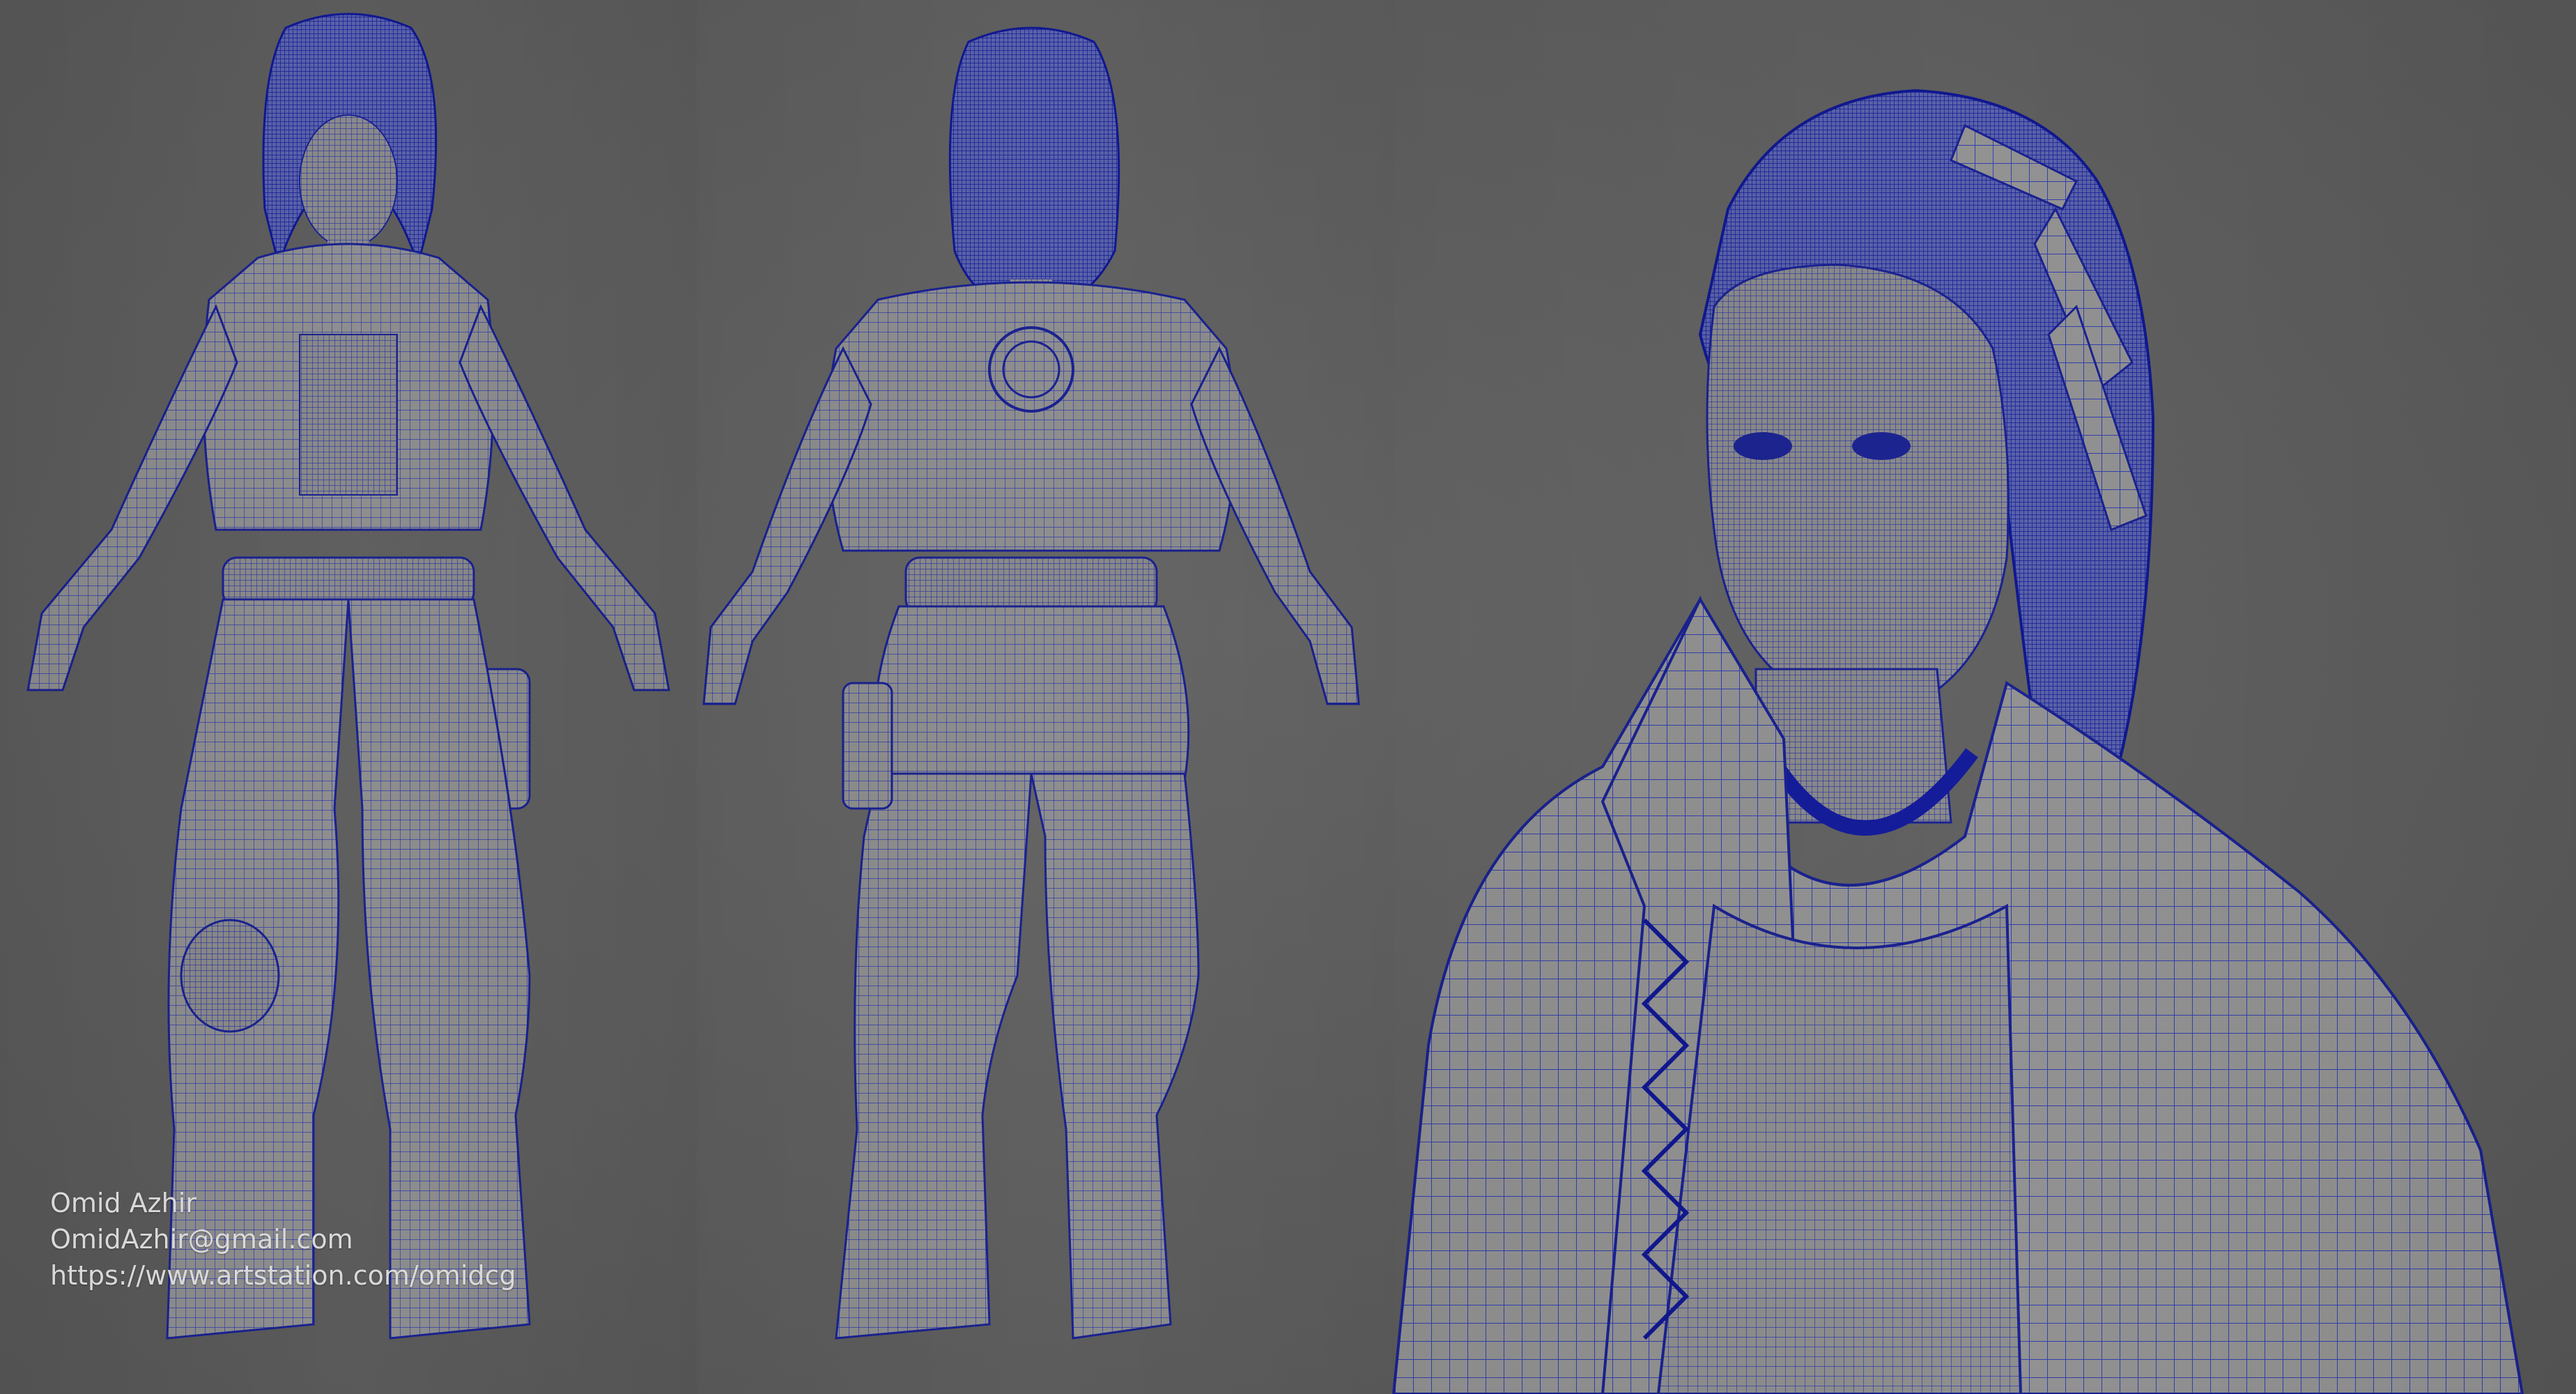 This screenshot has width=2576, height=1394. I want to click on artist-email: OmidAzhir@gmail.com, so click(201, 1239).